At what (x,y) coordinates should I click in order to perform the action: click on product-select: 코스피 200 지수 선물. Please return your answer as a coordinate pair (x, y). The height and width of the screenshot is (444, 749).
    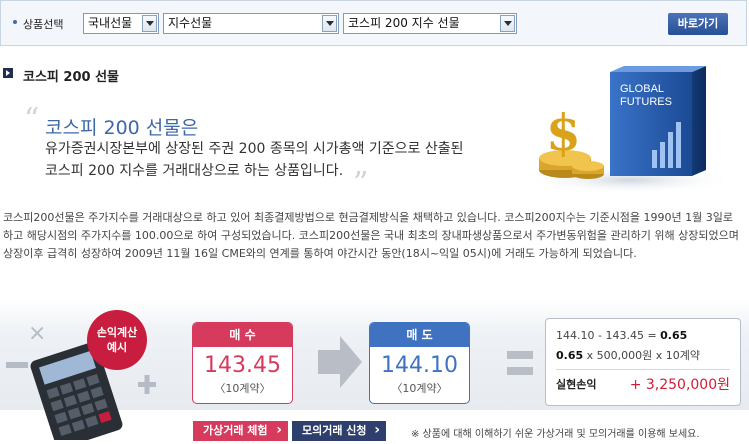
    Looking at the image, I should click on (430, 23).